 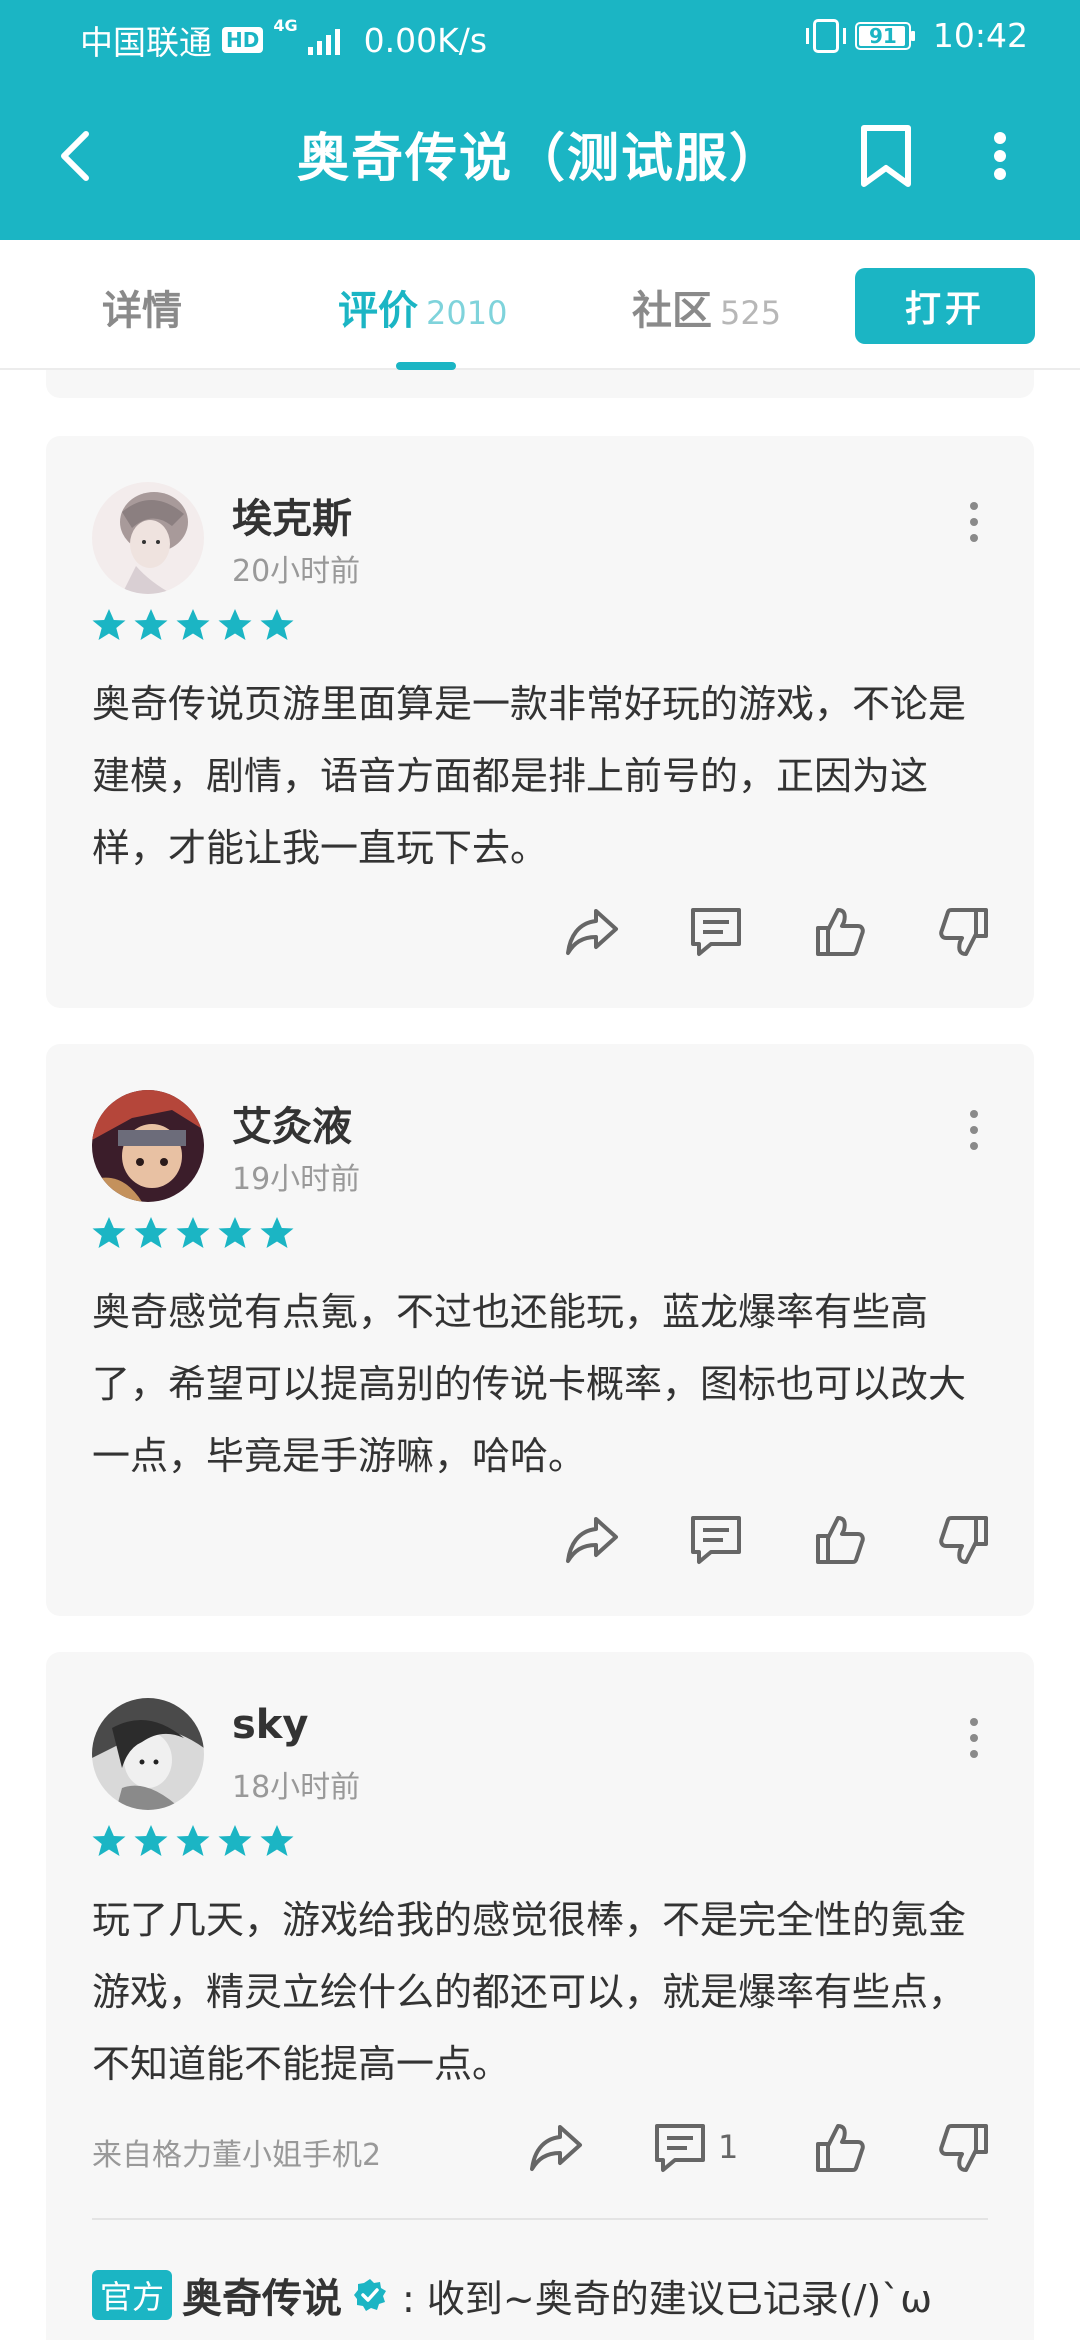 What do you see at coordinates (370, 2295) in the screenshot?
I see `verified-icon` at bounding box center [370, 2295].